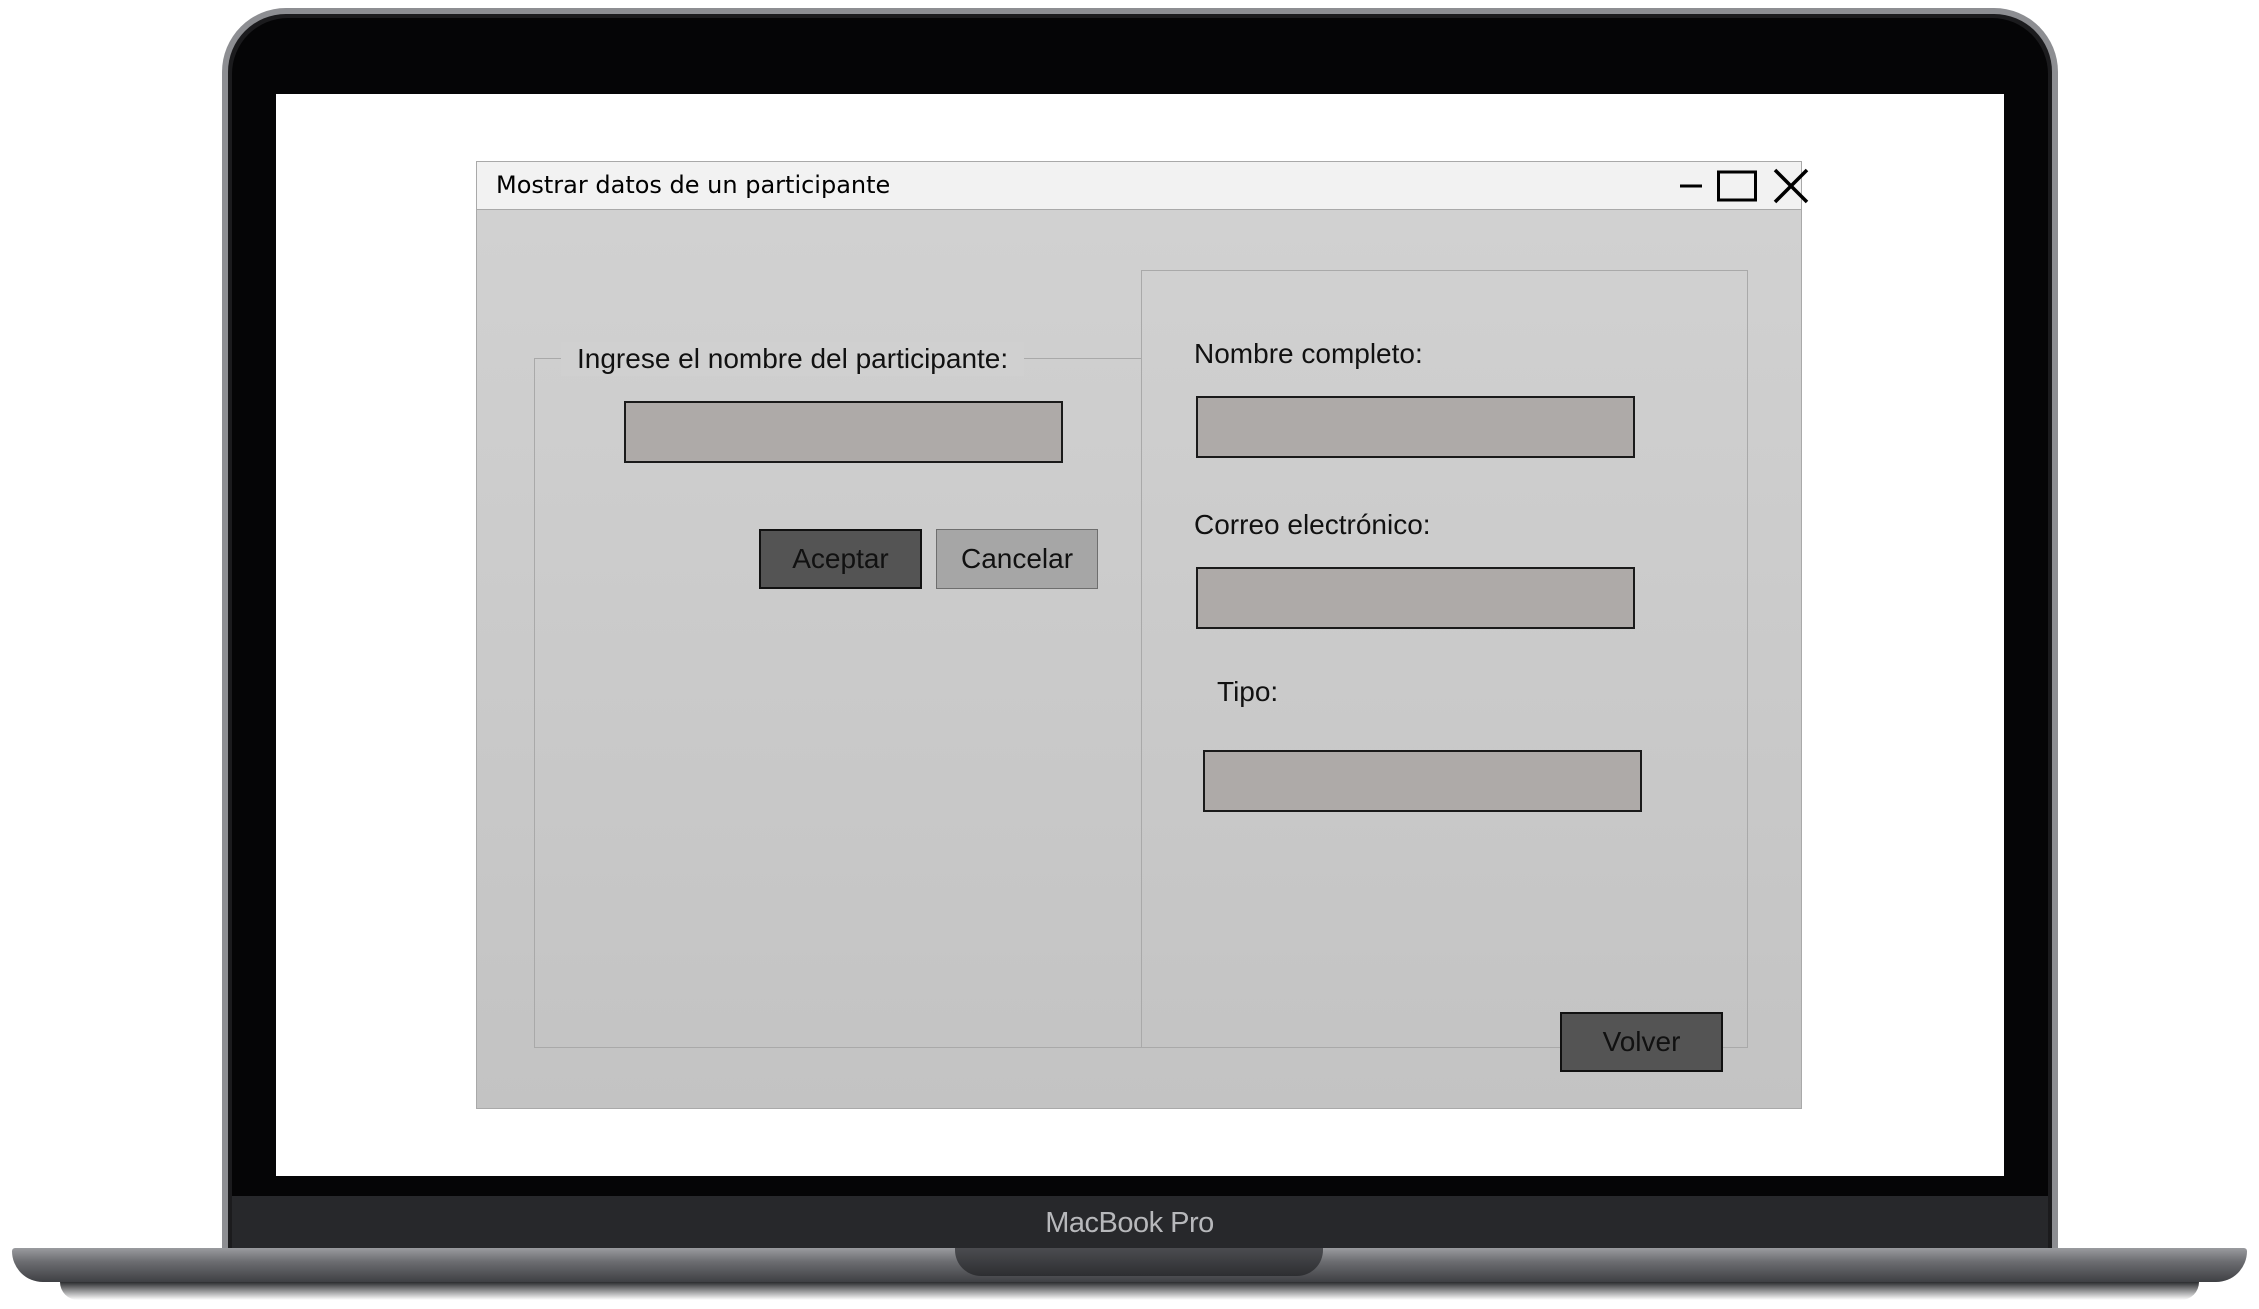  I want to click on window-title: Mostrar datos de un participante, so click(693, 185).